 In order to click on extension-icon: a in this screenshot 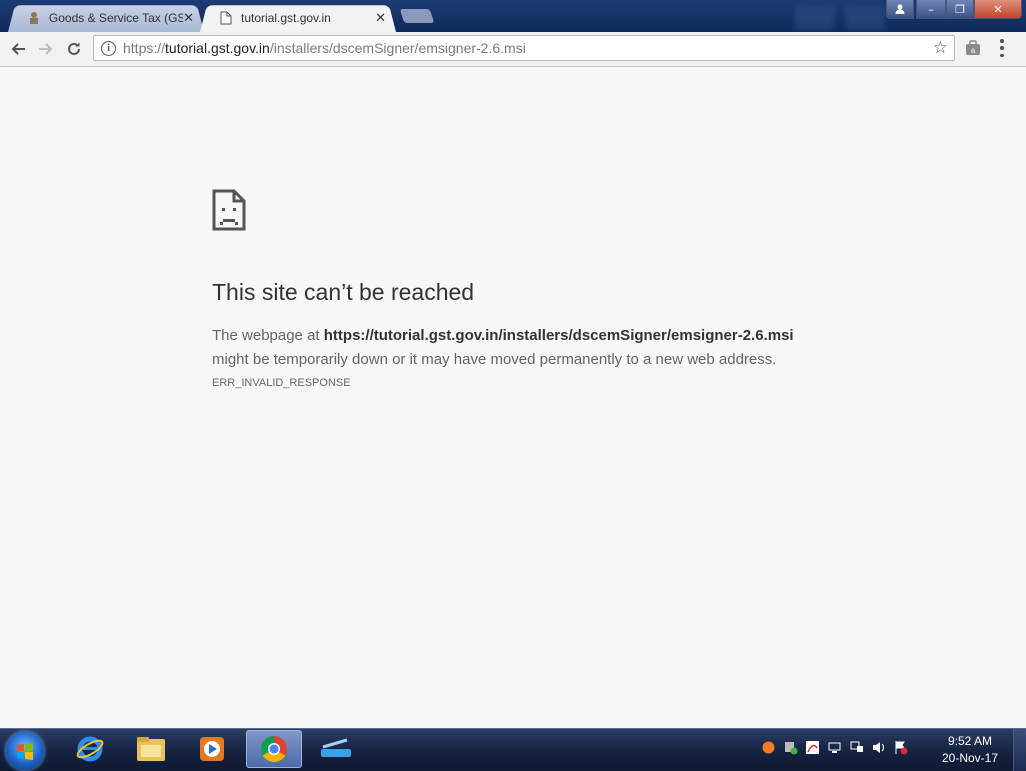, I will do `click(973, 48)`.